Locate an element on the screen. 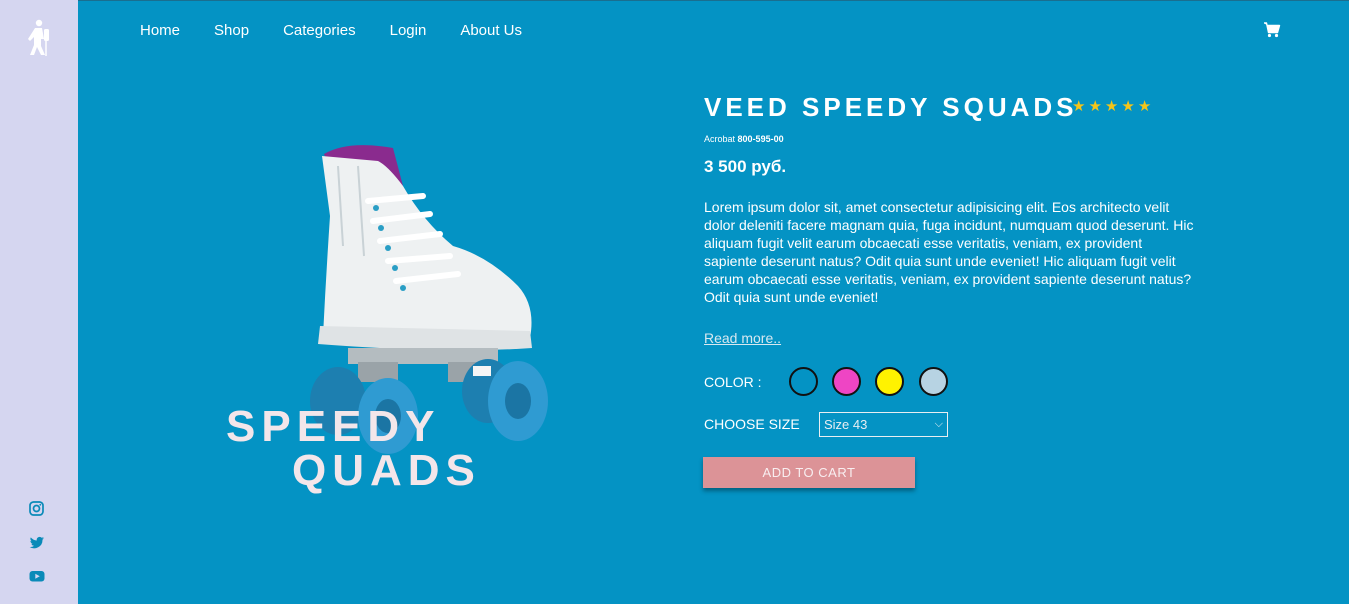  hero-line-2: QUADS is located at coordinates (386, 470).